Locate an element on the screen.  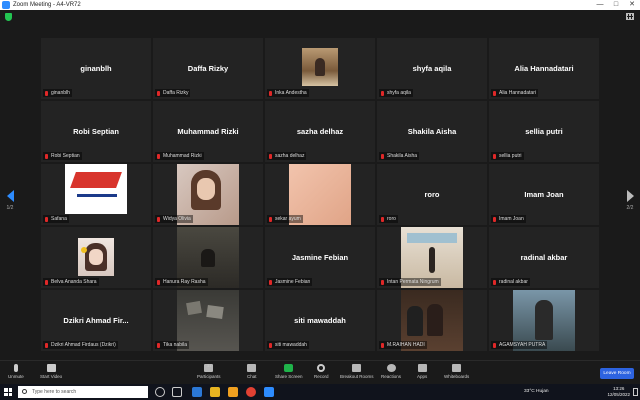
participant-name: Shakila Aisha is located at coordinates (402, 156).